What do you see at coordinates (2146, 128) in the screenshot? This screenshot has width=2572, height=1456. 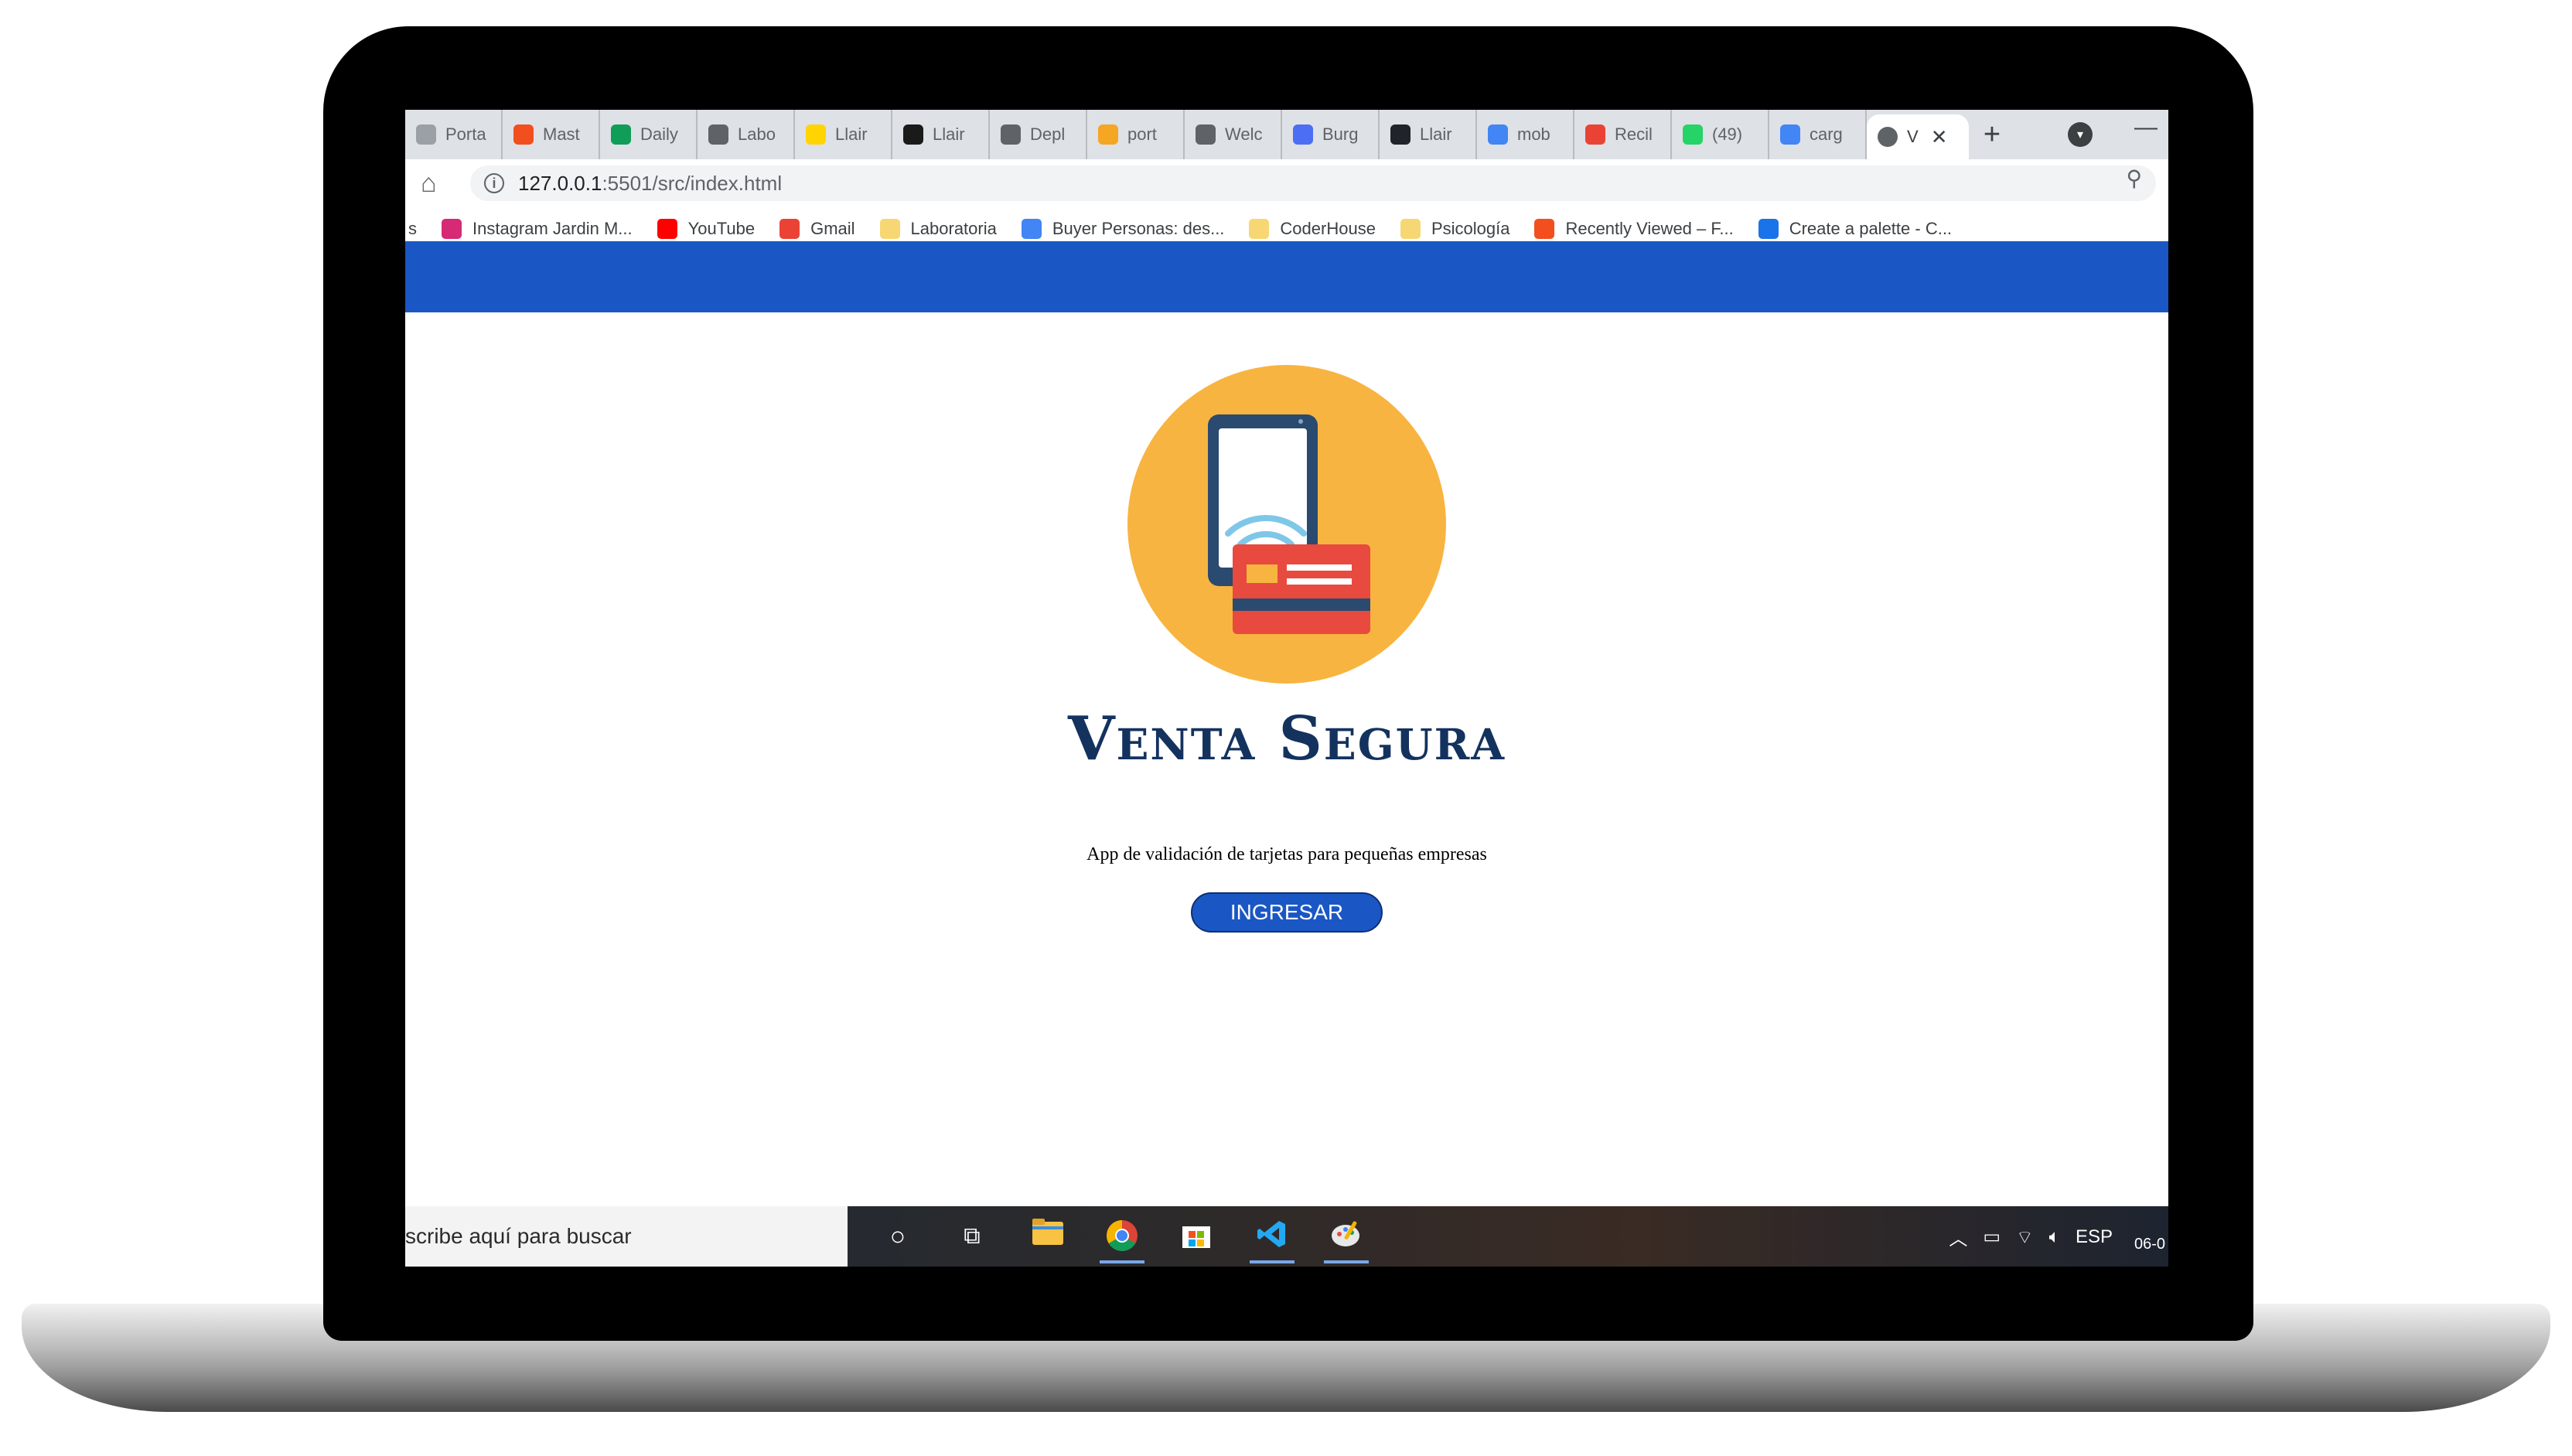 I see `minimize-button: —` at bounding box center [2146, 128].